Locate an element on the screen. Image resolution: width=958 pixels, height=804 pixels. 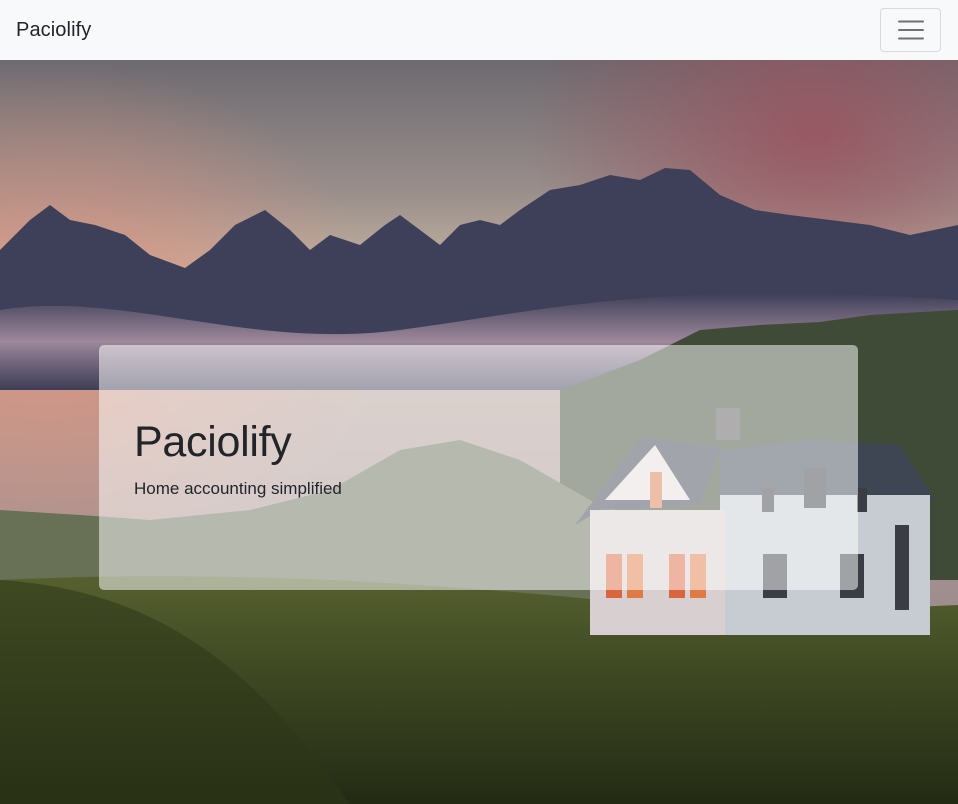
navbar-toggler-button is located at coordinates (910, 30).